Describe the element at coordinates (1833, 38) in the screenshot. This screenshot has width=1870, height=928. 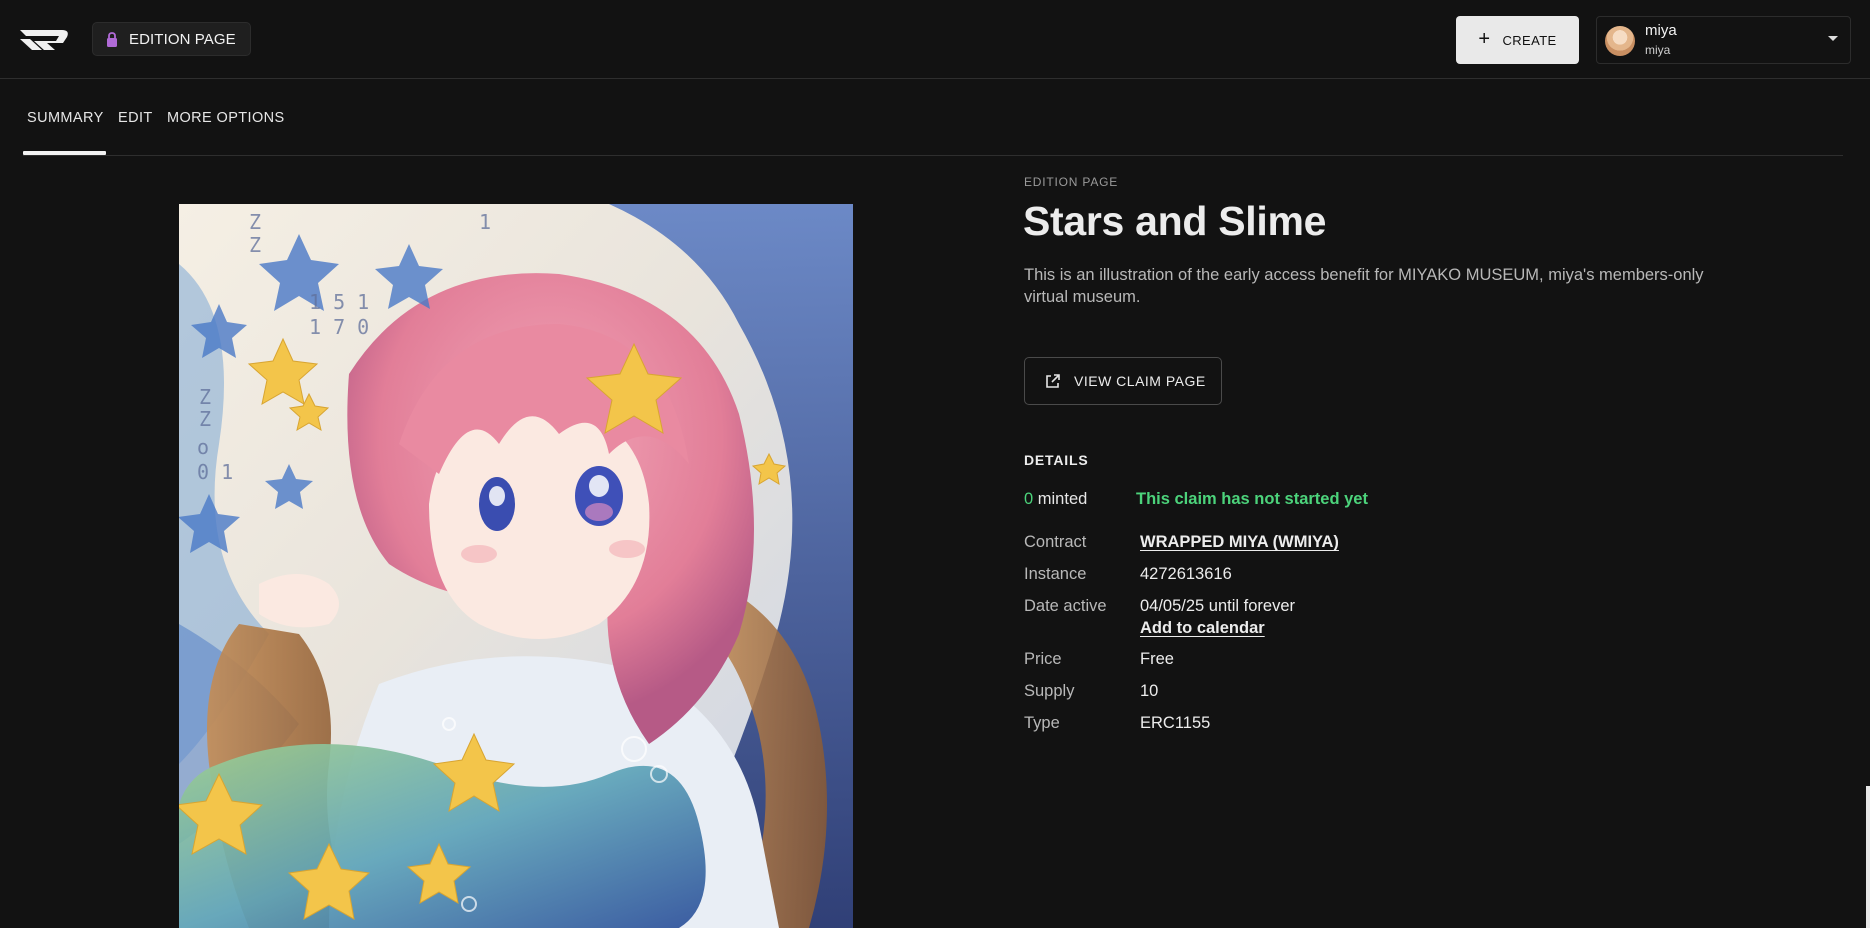
I see `chevron-down-icon` at that location.